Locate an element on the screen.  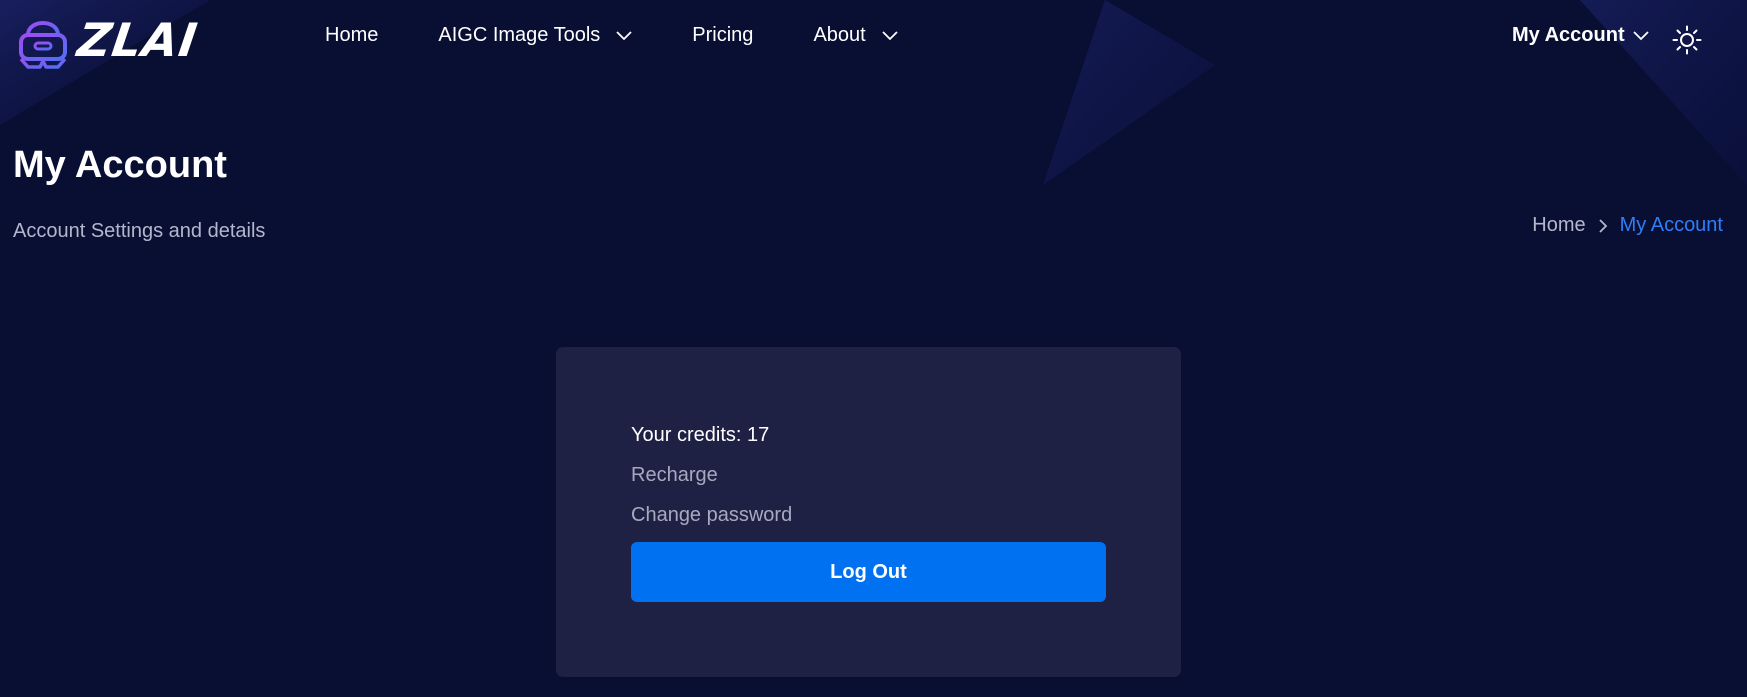
account-menu: My Account is located at coordinates (1580, 35).